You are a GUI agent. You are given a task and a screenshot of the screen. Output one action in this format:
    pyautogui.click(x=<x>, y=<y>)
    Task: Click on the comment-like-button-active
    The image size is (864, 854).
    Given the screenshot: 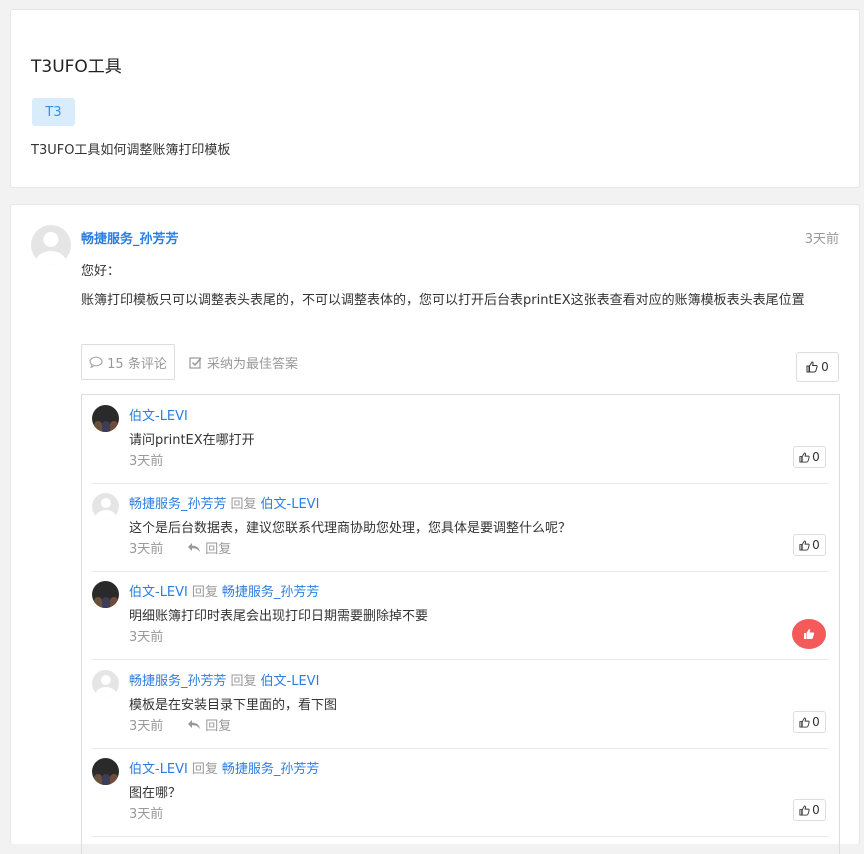 What is the action you would take?
    pyautogui.click(x=809, y=634)
    